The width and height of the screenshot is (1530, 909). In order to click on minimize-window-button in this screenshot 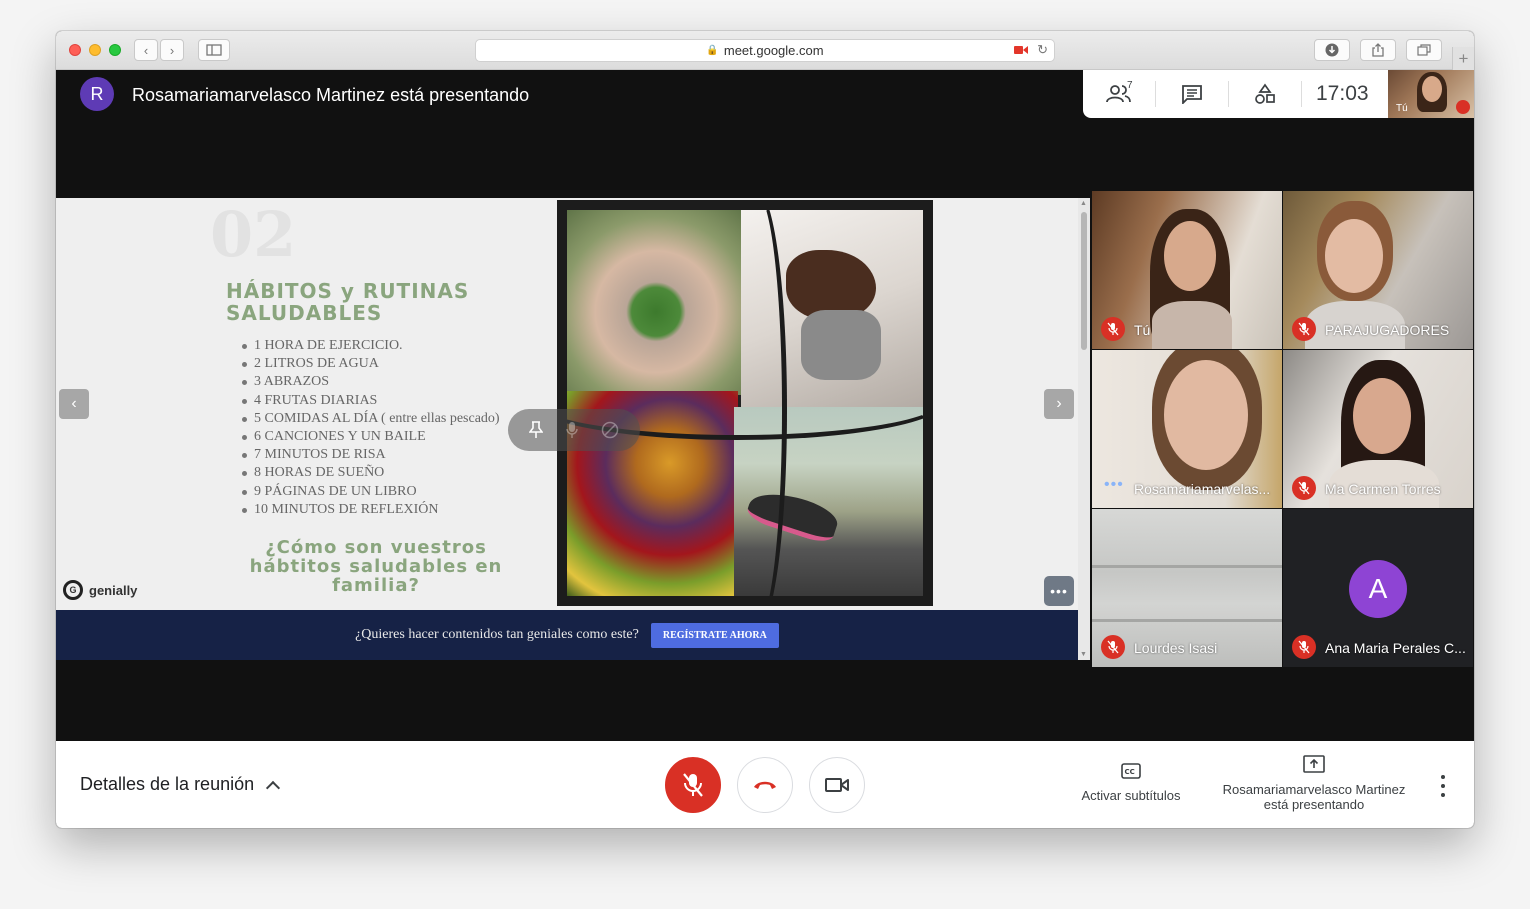, I will do `click(95, 50)`.